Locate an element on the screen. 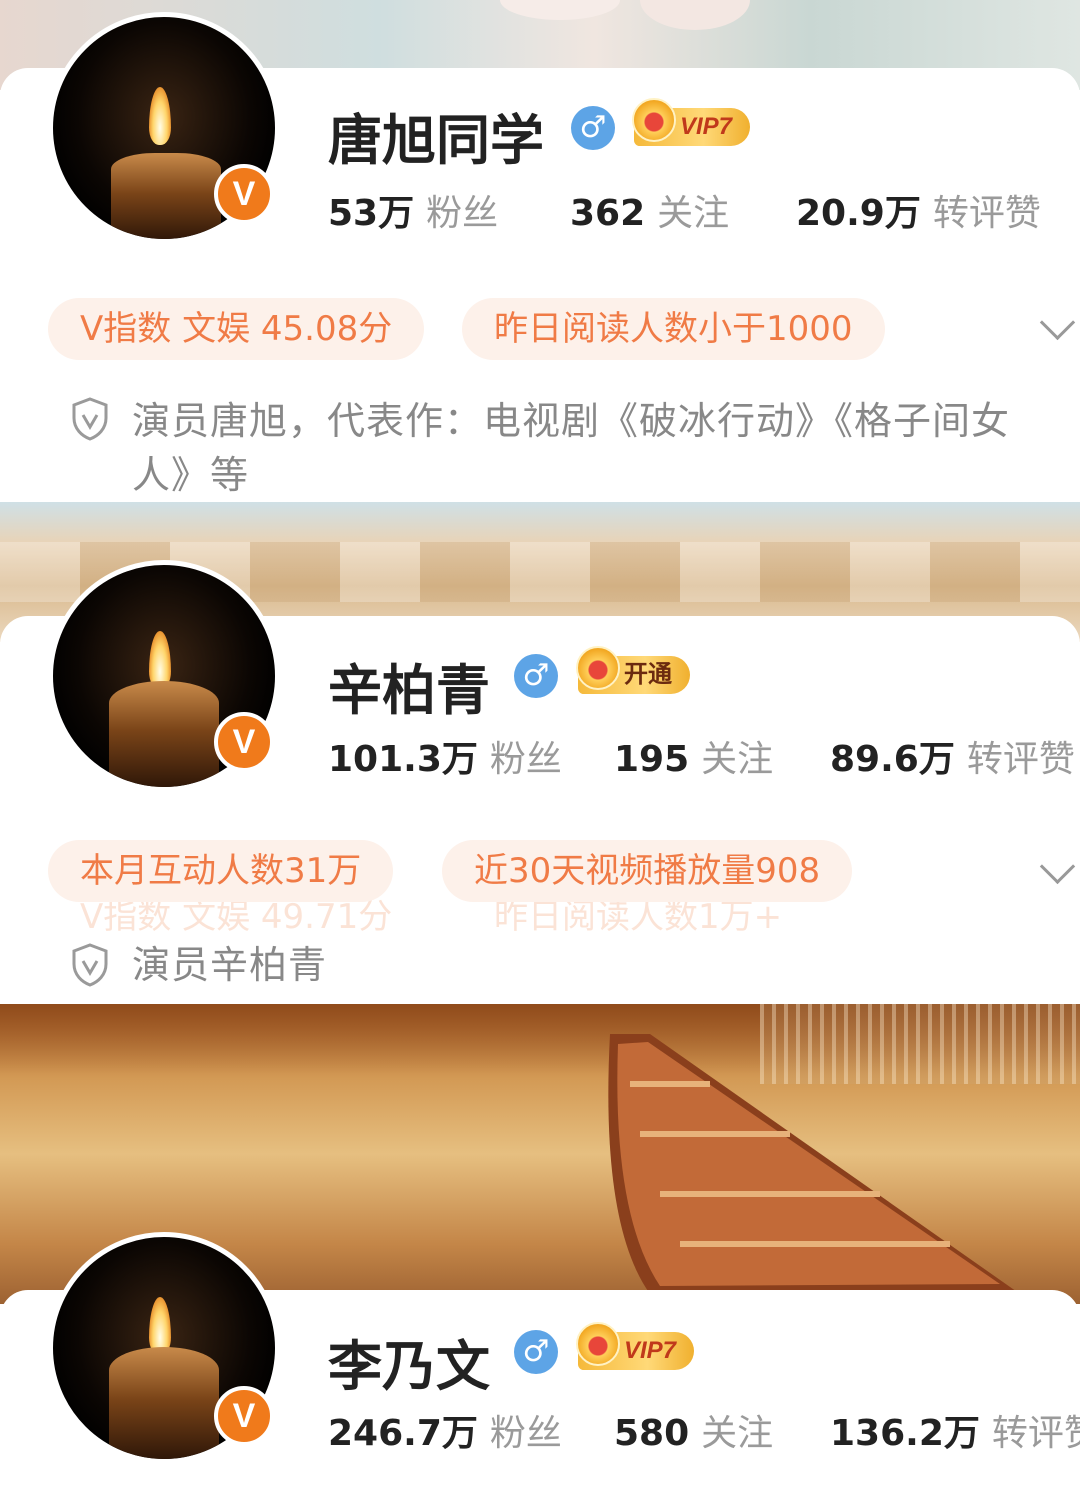  v-index-chip: V指数 文娱 45.08分 is located at coordinates (236, 329).